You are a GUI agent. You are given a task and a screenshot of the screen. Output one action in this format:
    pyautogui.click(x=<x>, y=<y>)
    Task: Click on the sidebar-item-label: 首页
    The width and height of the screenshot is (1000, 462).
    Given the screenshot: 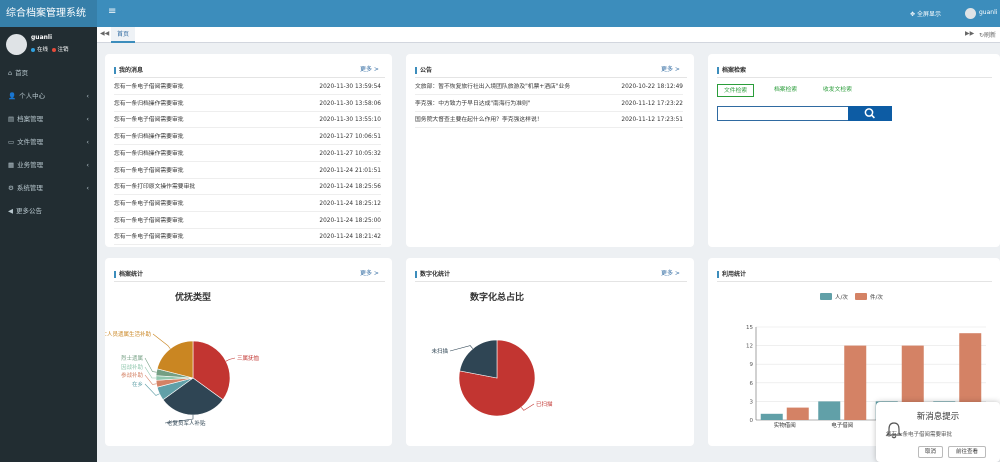 What is the action you would take?
    pyautogui.click(x=22, y=73)
    